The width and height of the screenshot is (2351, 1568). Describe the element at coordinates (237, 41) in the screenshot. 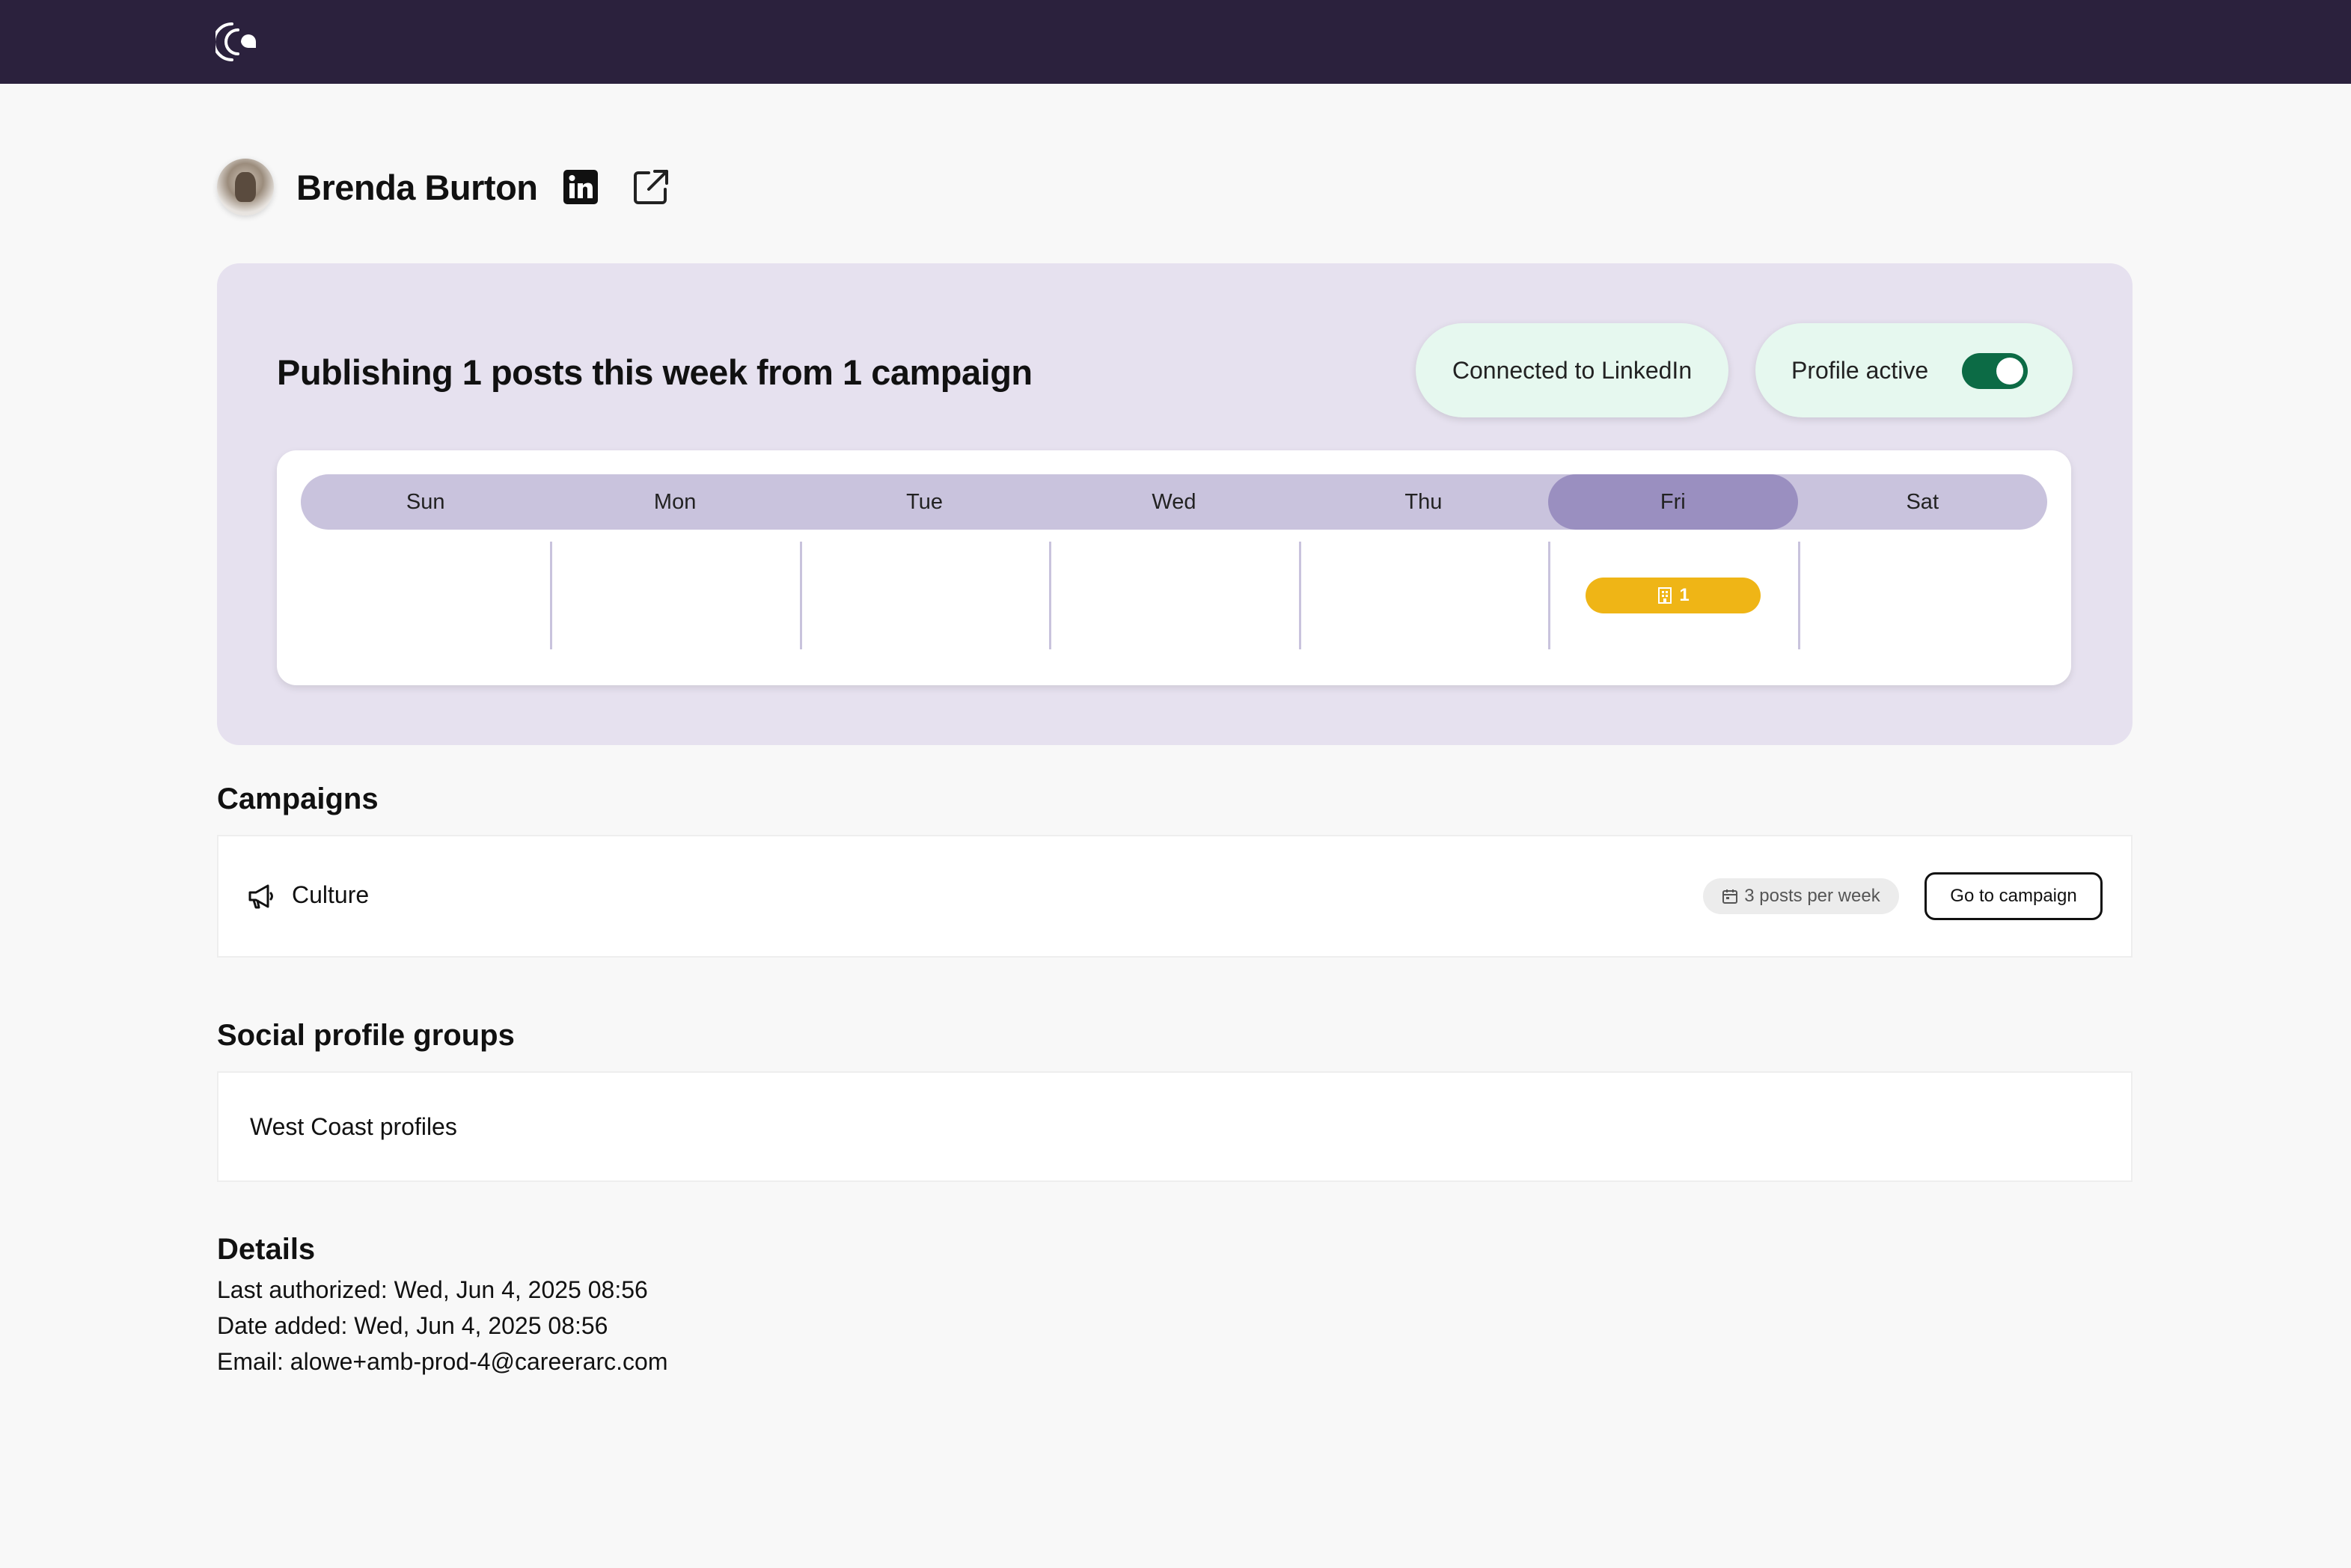

I see `careerarc-logo-icon` at that location.